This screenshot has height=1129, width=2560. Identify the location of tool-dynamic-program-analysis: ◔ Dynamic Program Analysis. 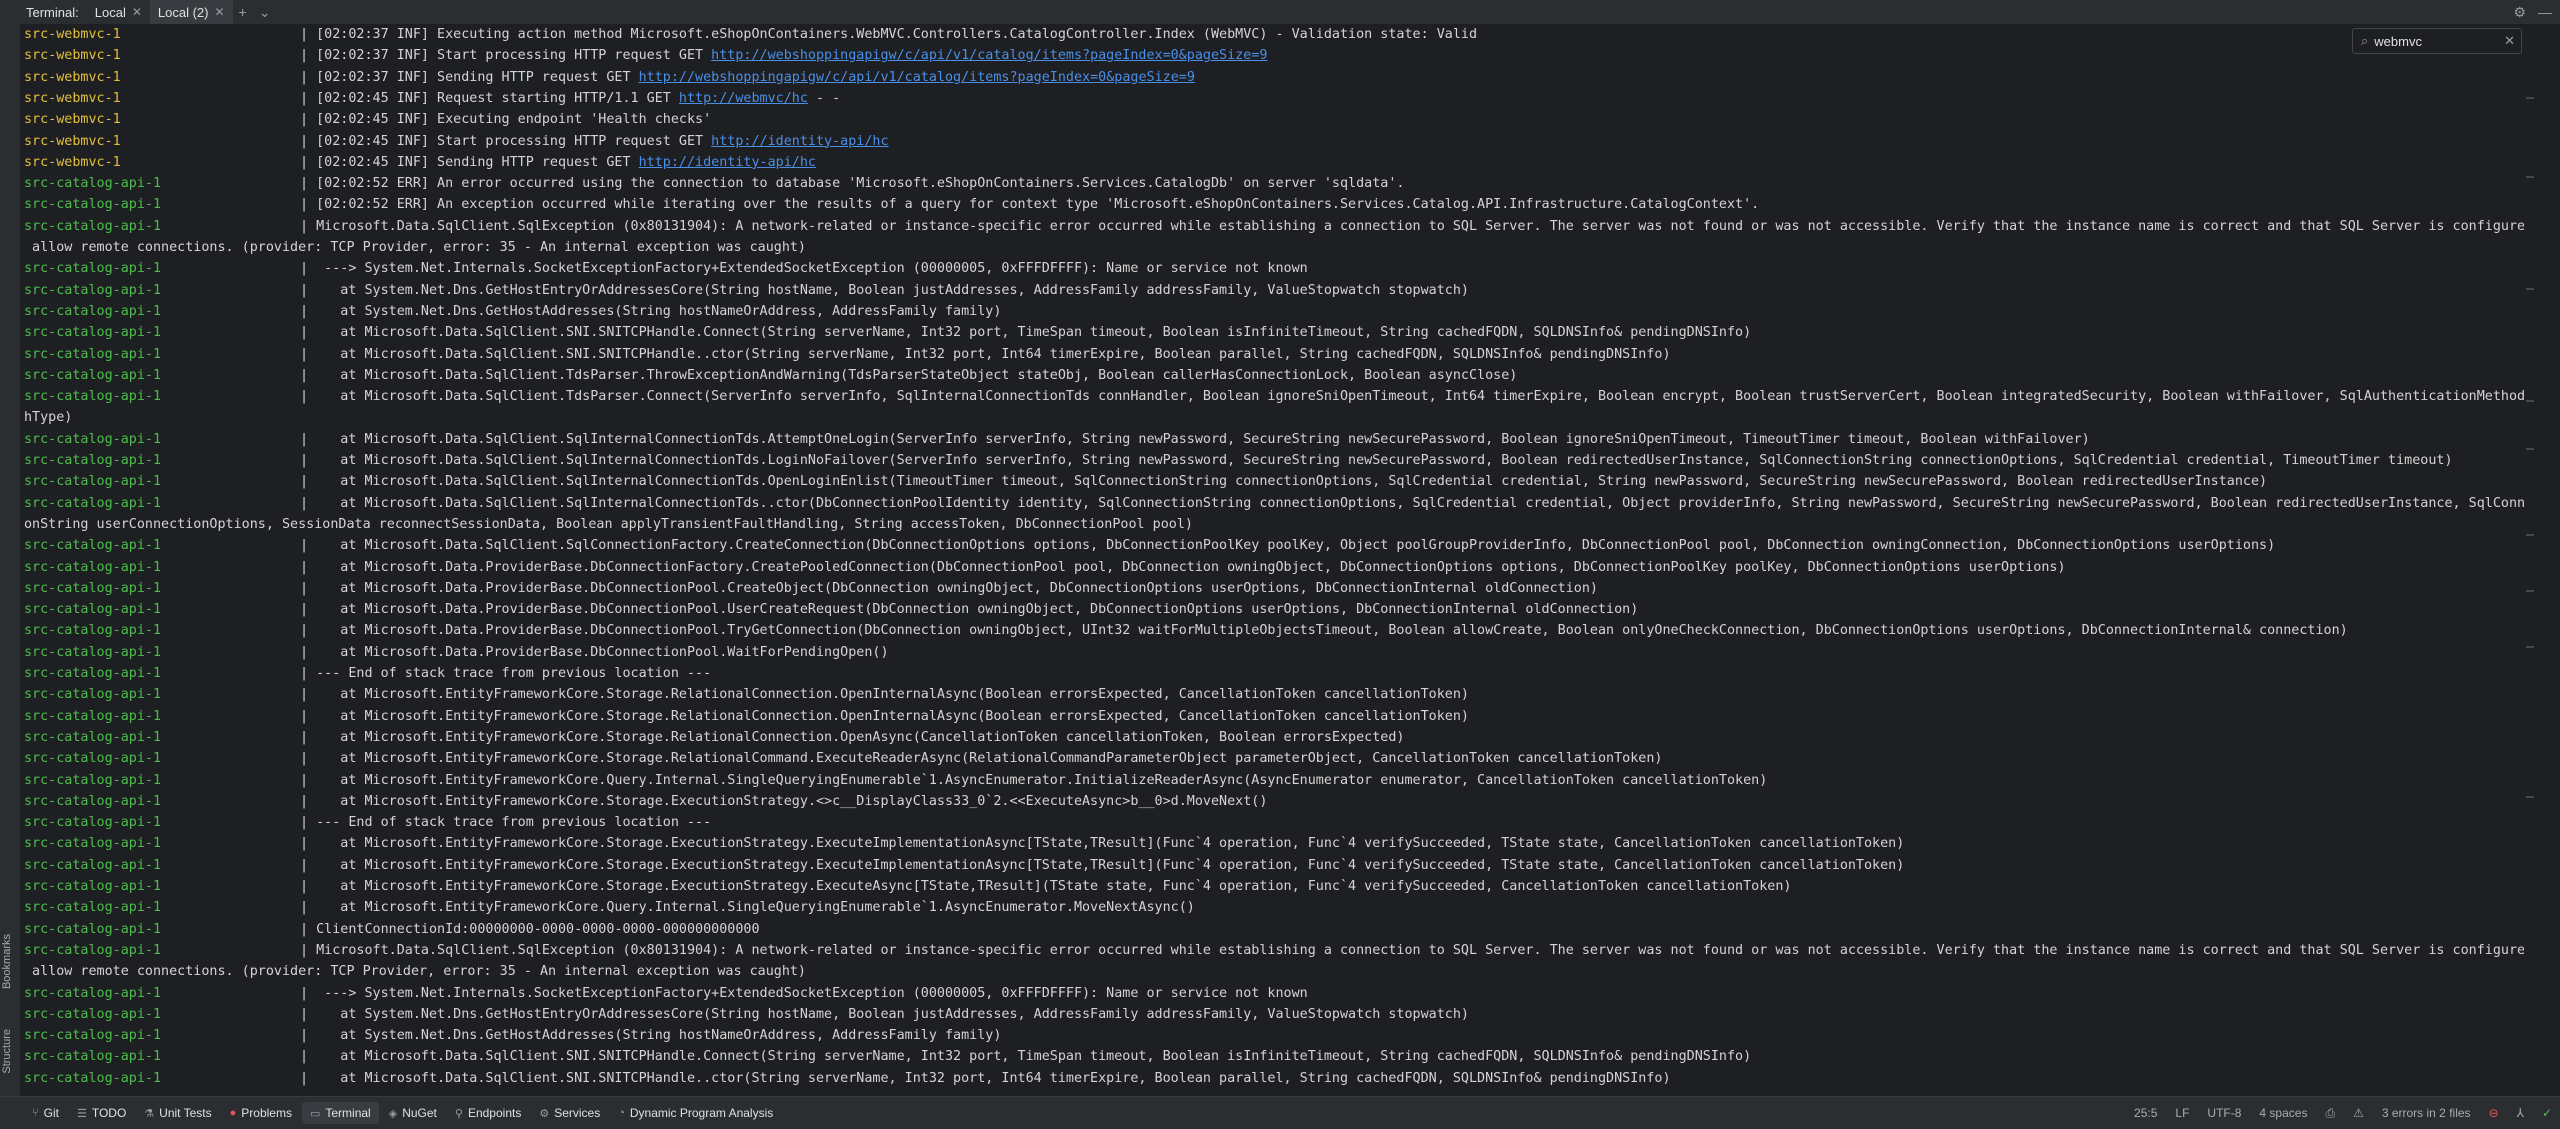
(695, 1113).